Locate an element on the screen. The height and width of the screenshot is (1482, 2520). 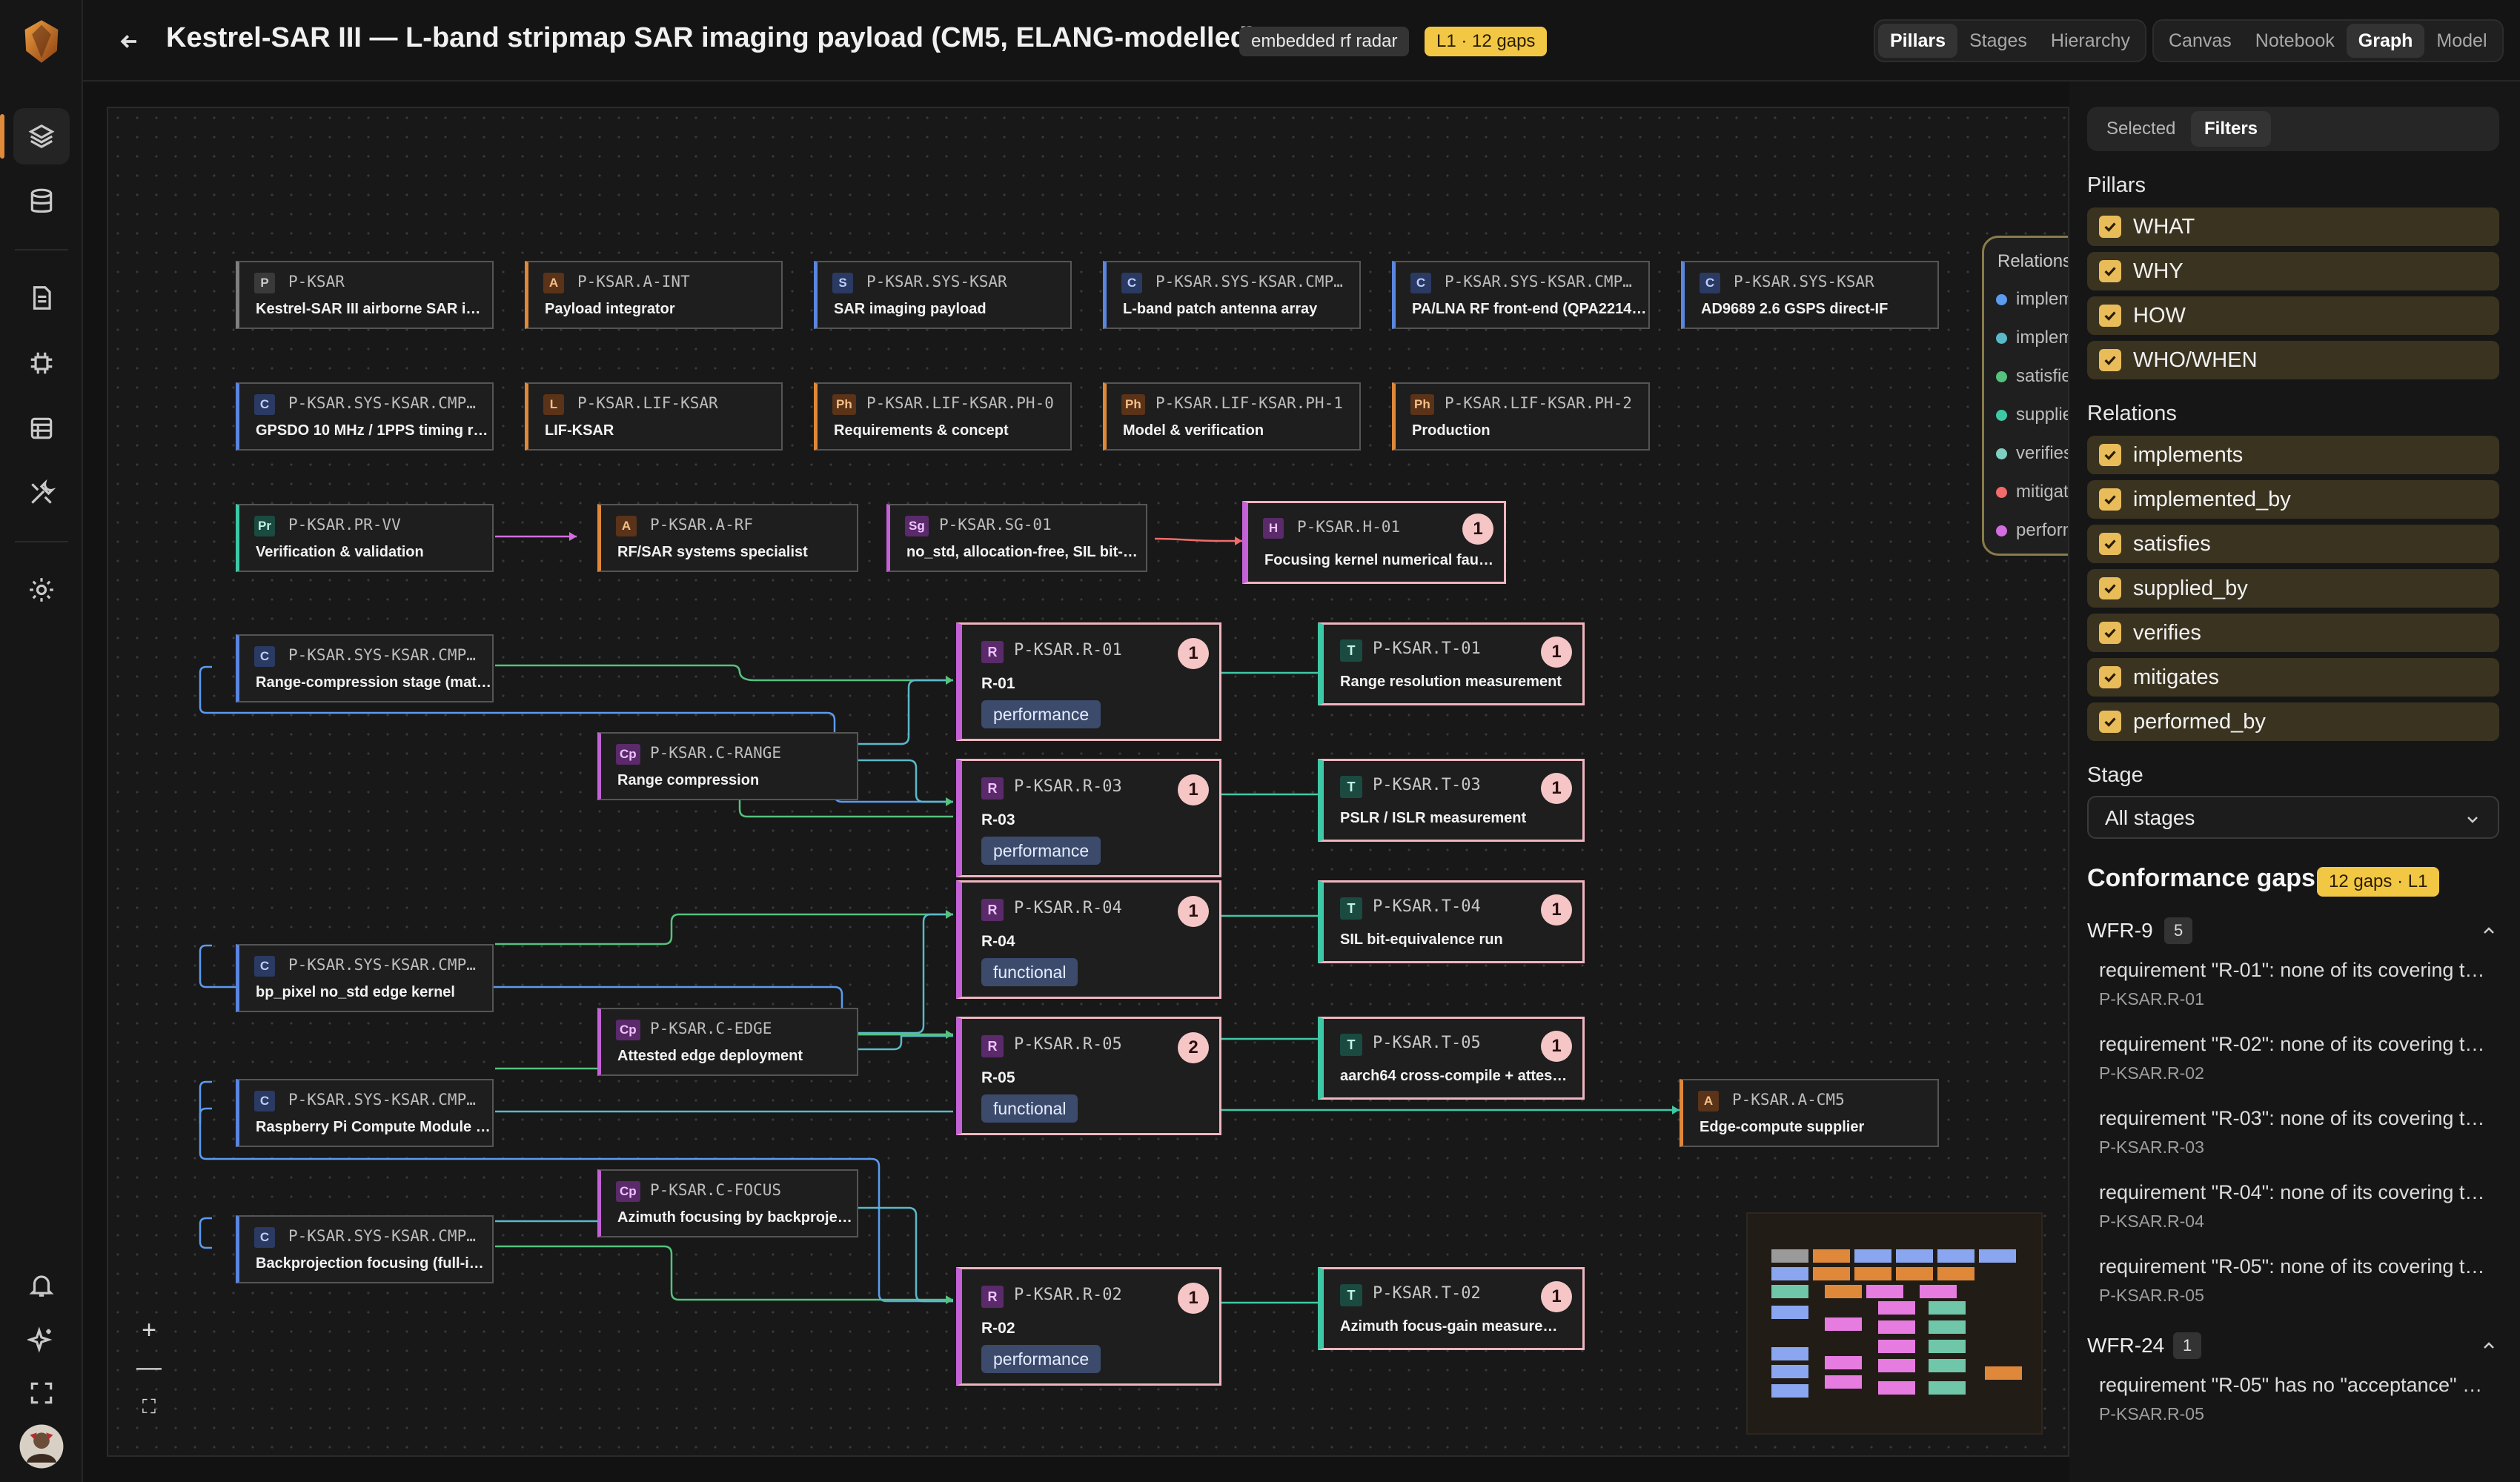
minimap is located at coordinates (1895, 1323).